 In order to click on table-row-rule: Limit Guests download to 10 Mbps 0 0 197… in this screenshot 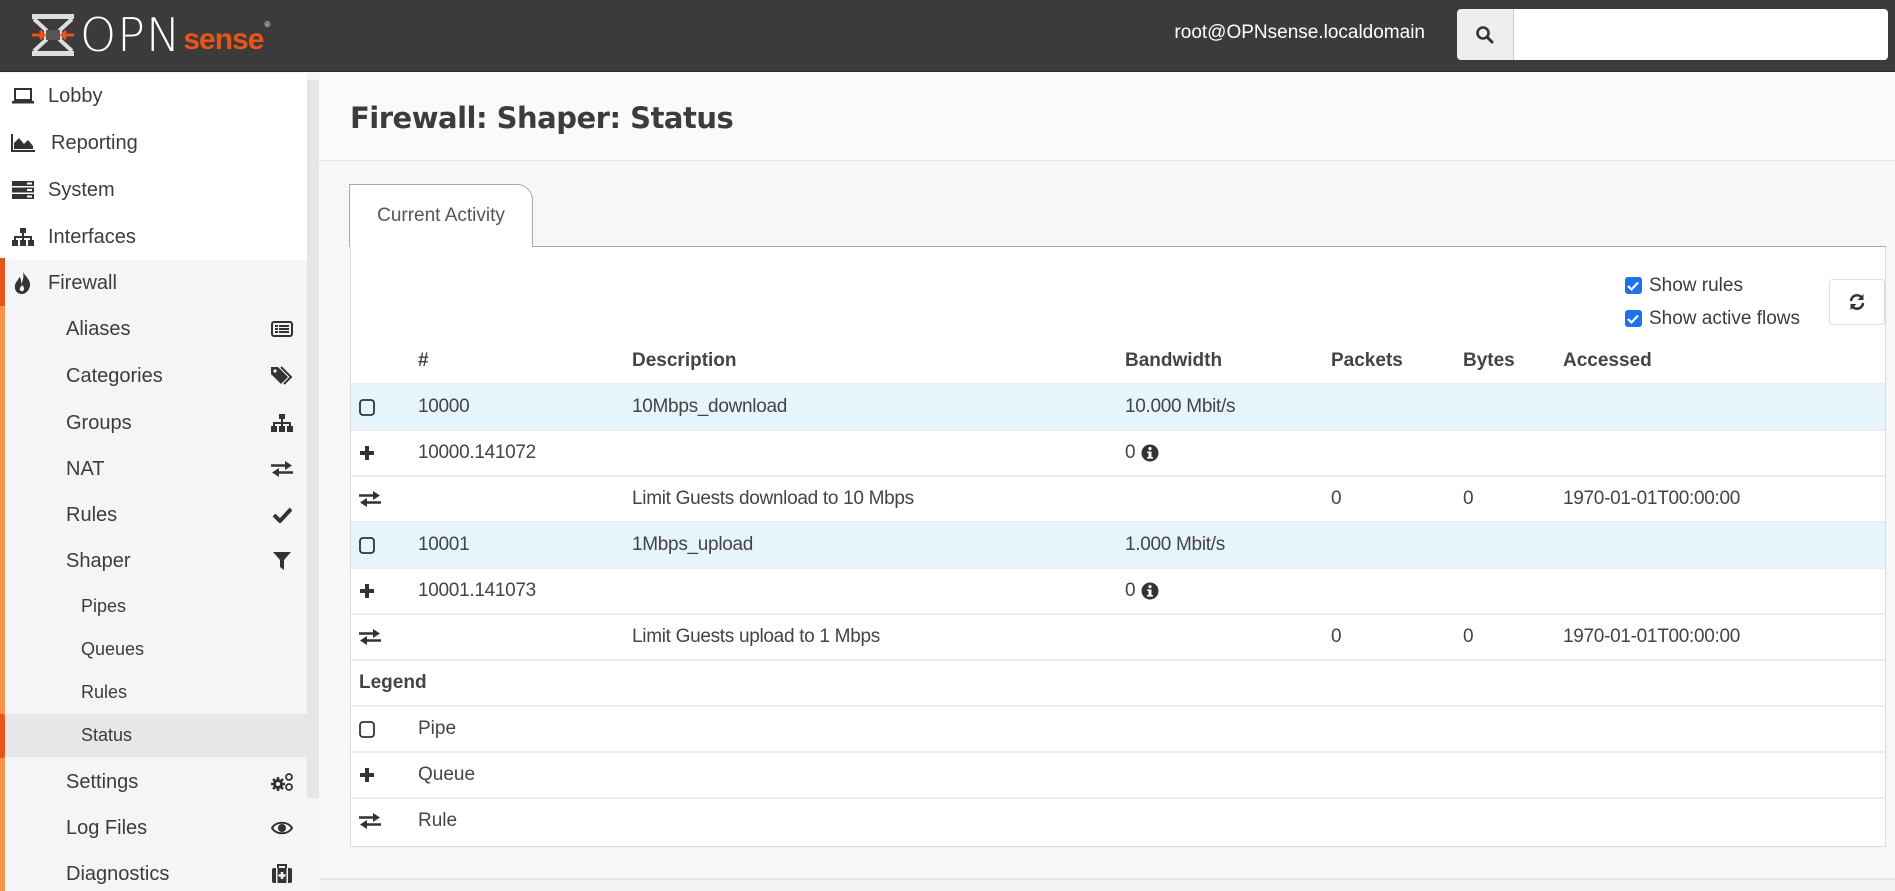, I will do `click(1118, 498)`.